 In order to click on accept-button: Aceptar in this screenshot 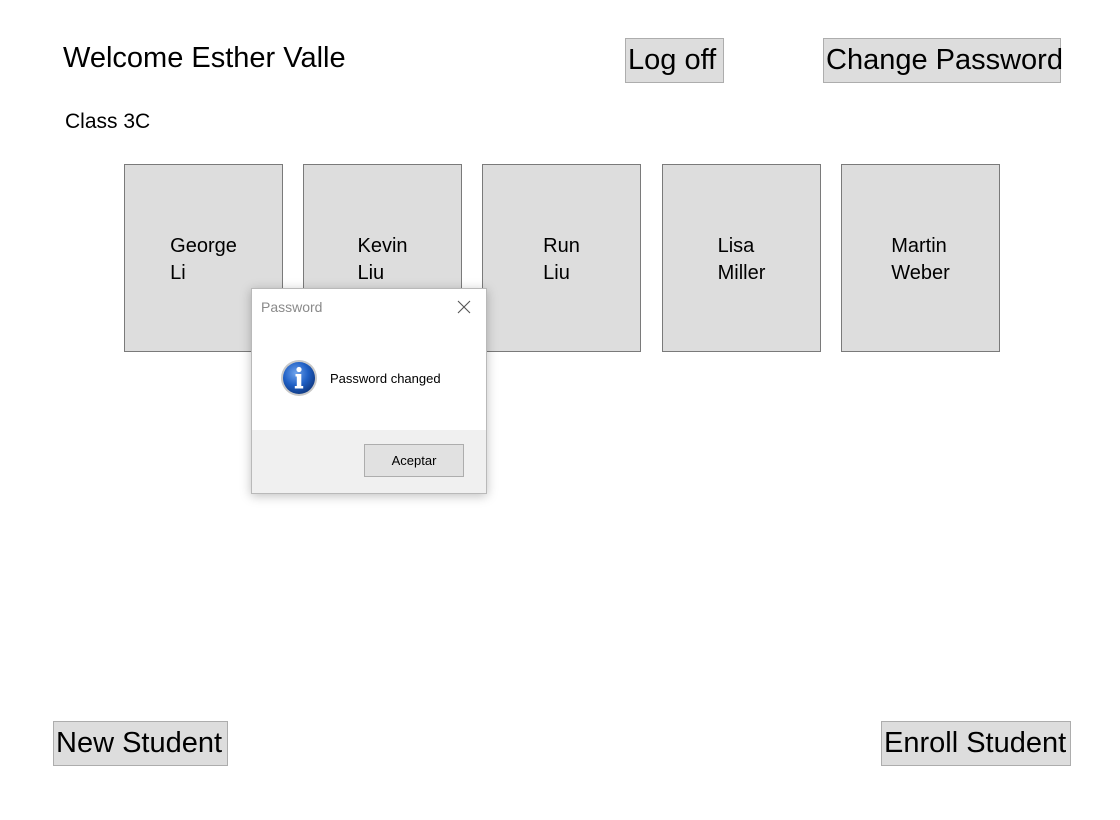, I will do `click(414, 460)`.